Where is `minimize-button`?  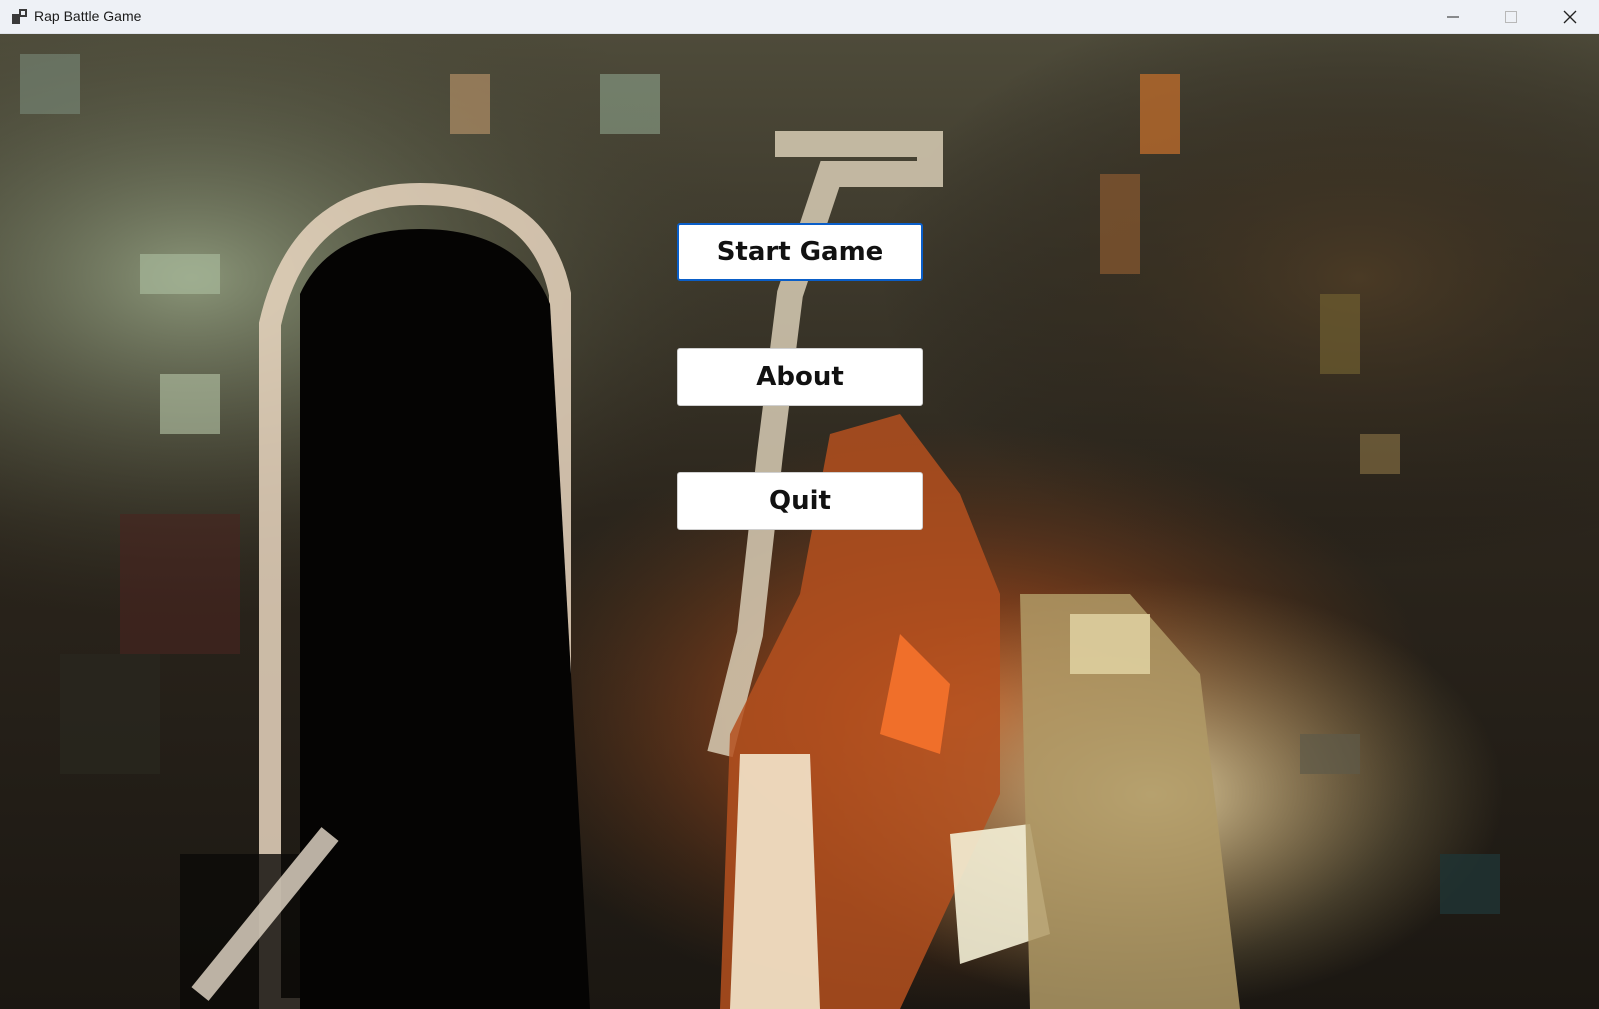
minimize-button is located at coordinates (1453, 17).